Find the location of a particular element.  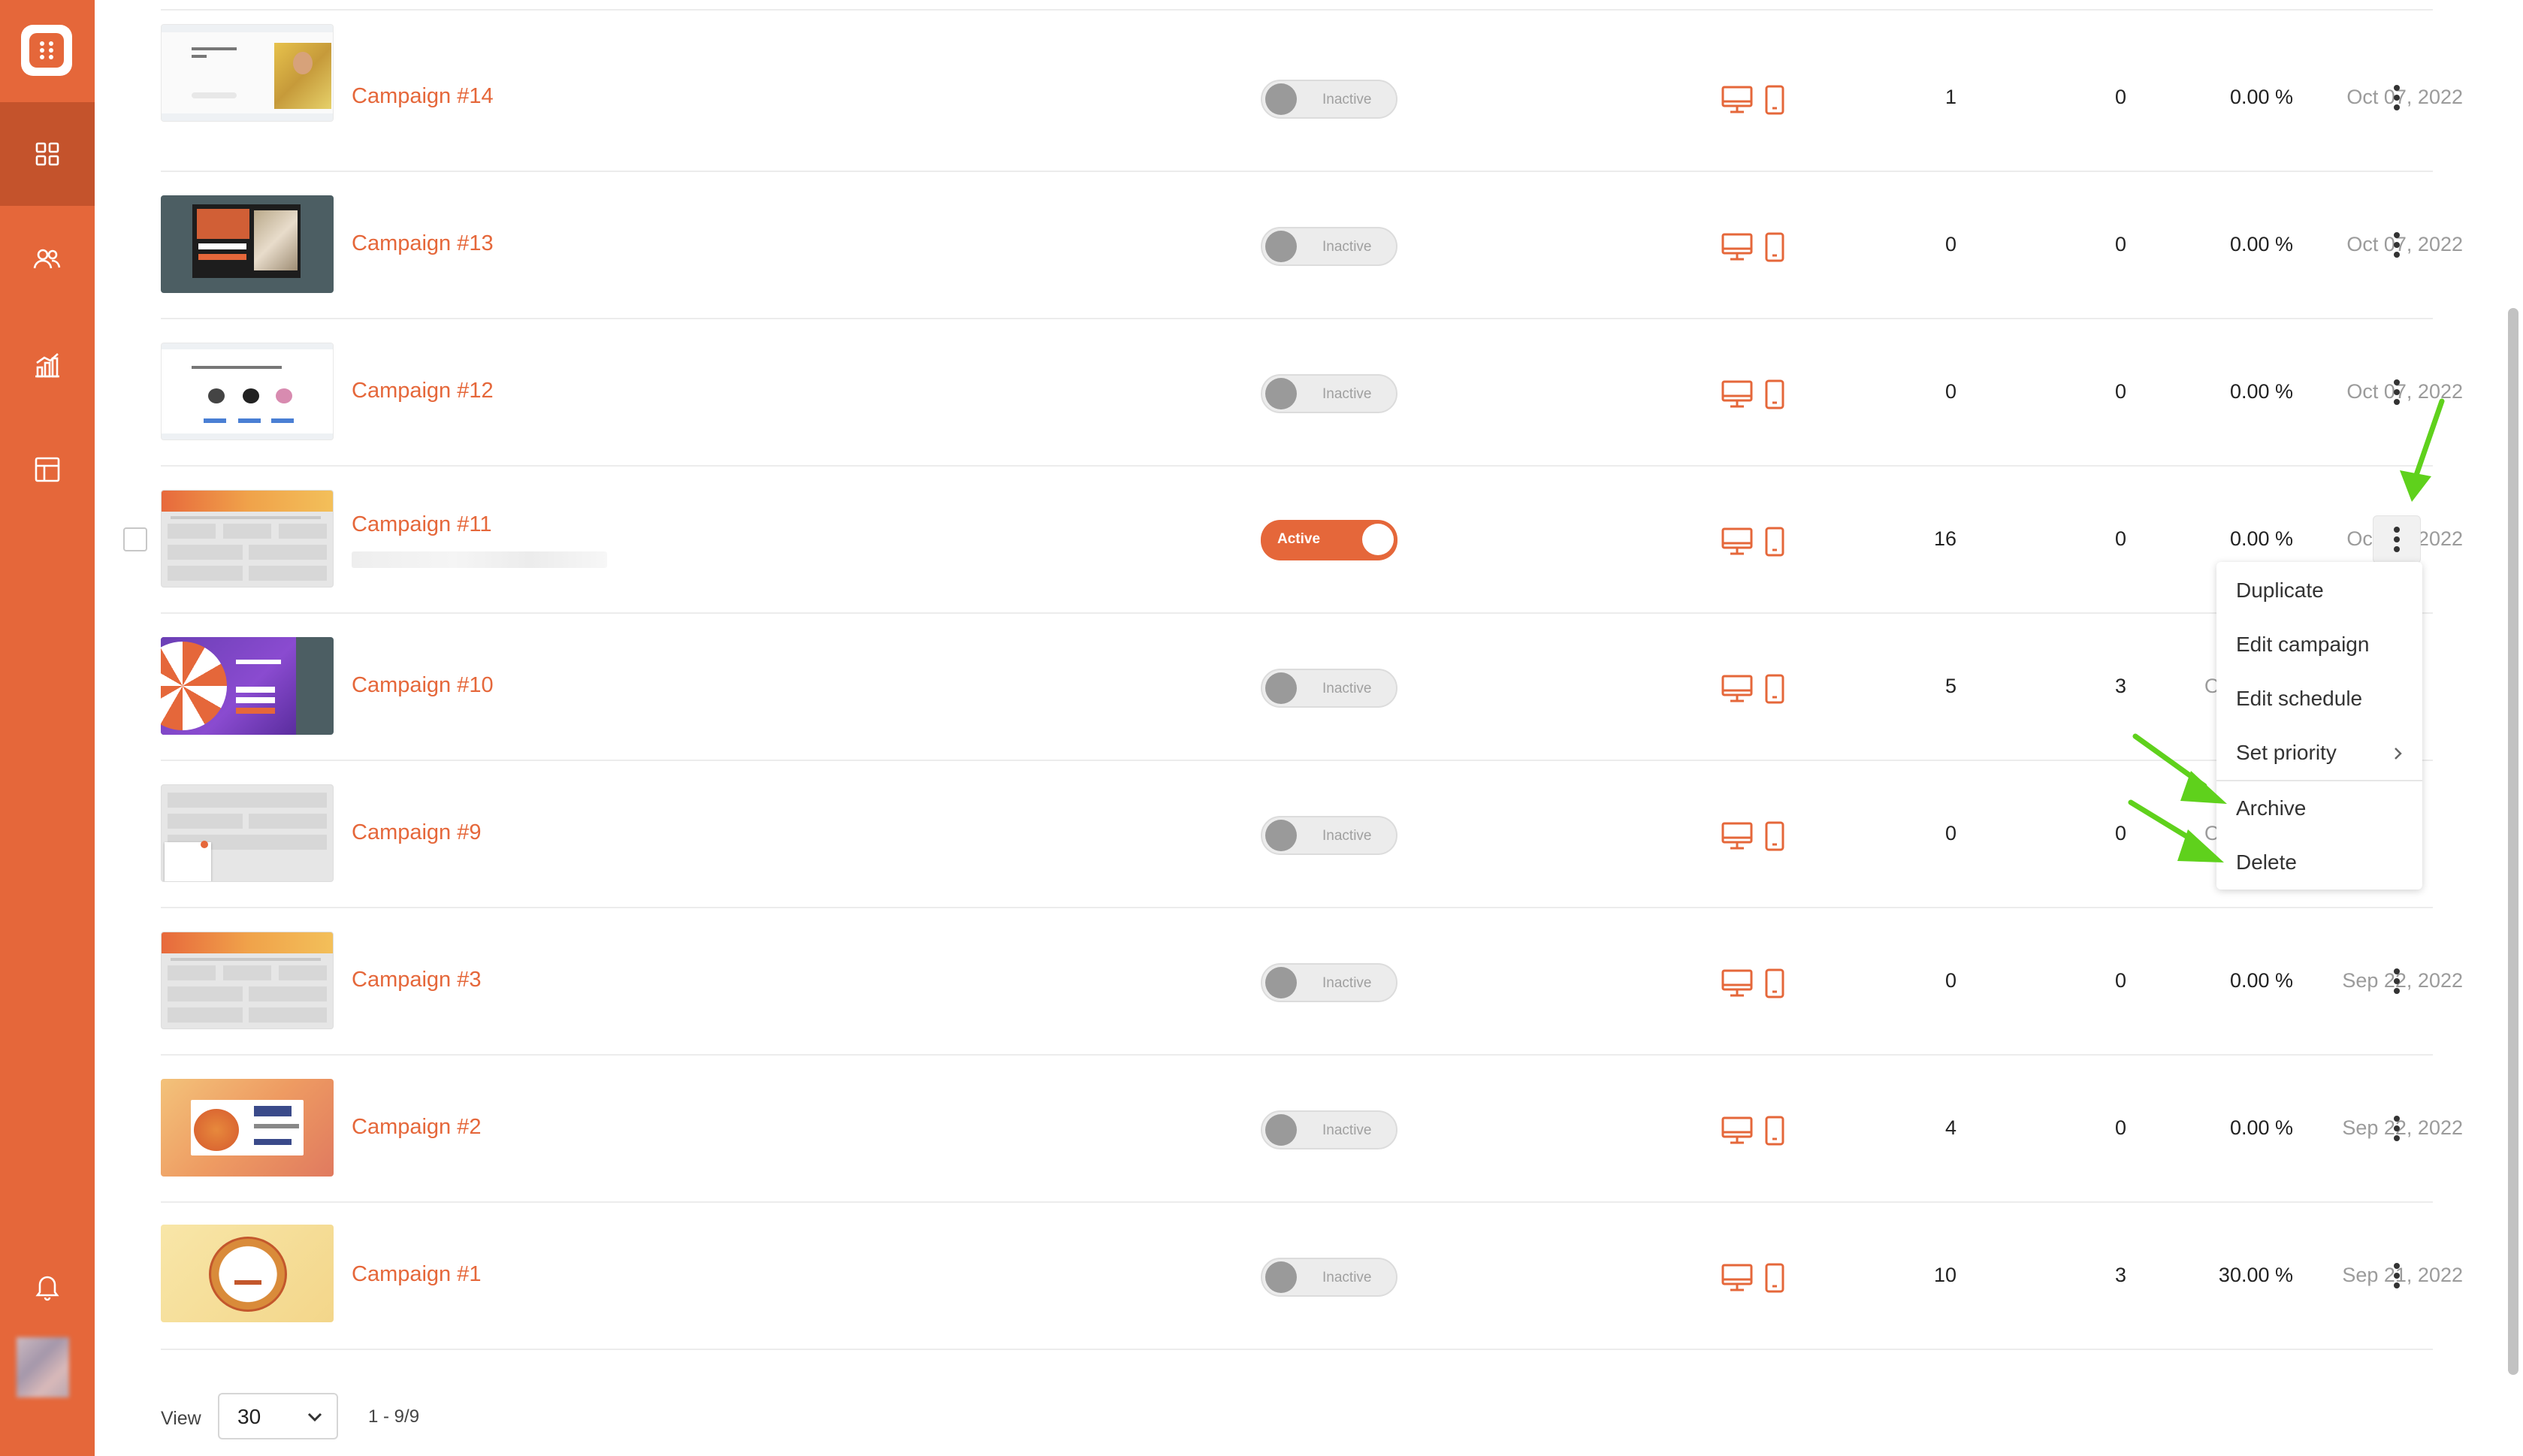

bell-icon is located at coordinates (47, 1288).